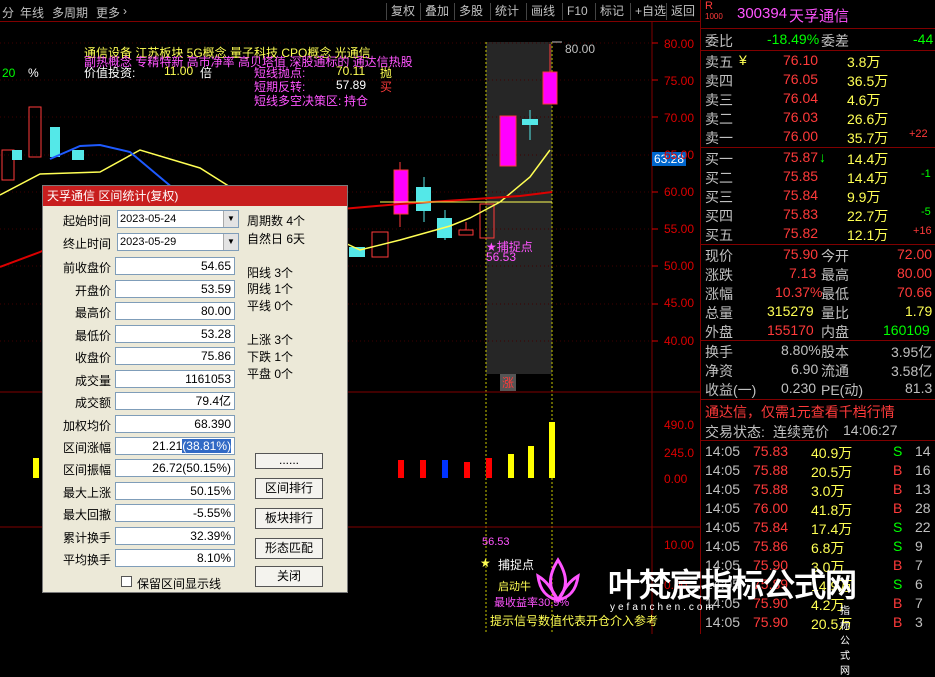  What do you see at coordinates (922, 231) in the screenshot?
I see `bid-chg: +16` at bounding box center [922, 231].